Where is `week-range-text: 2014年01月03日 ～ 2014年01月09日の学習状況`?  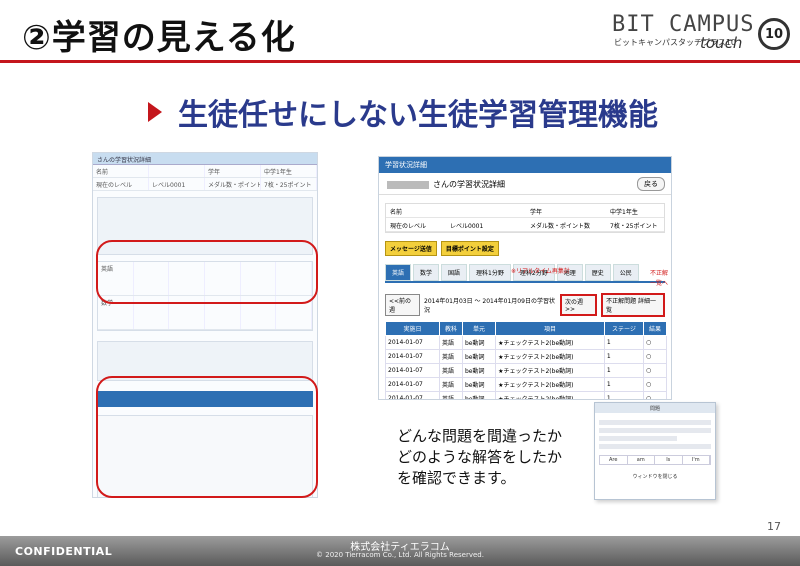
week-range-text: 2014年01月03日 ～ 2014年01月09日の学習状況 is located at coordinates (489, 306).